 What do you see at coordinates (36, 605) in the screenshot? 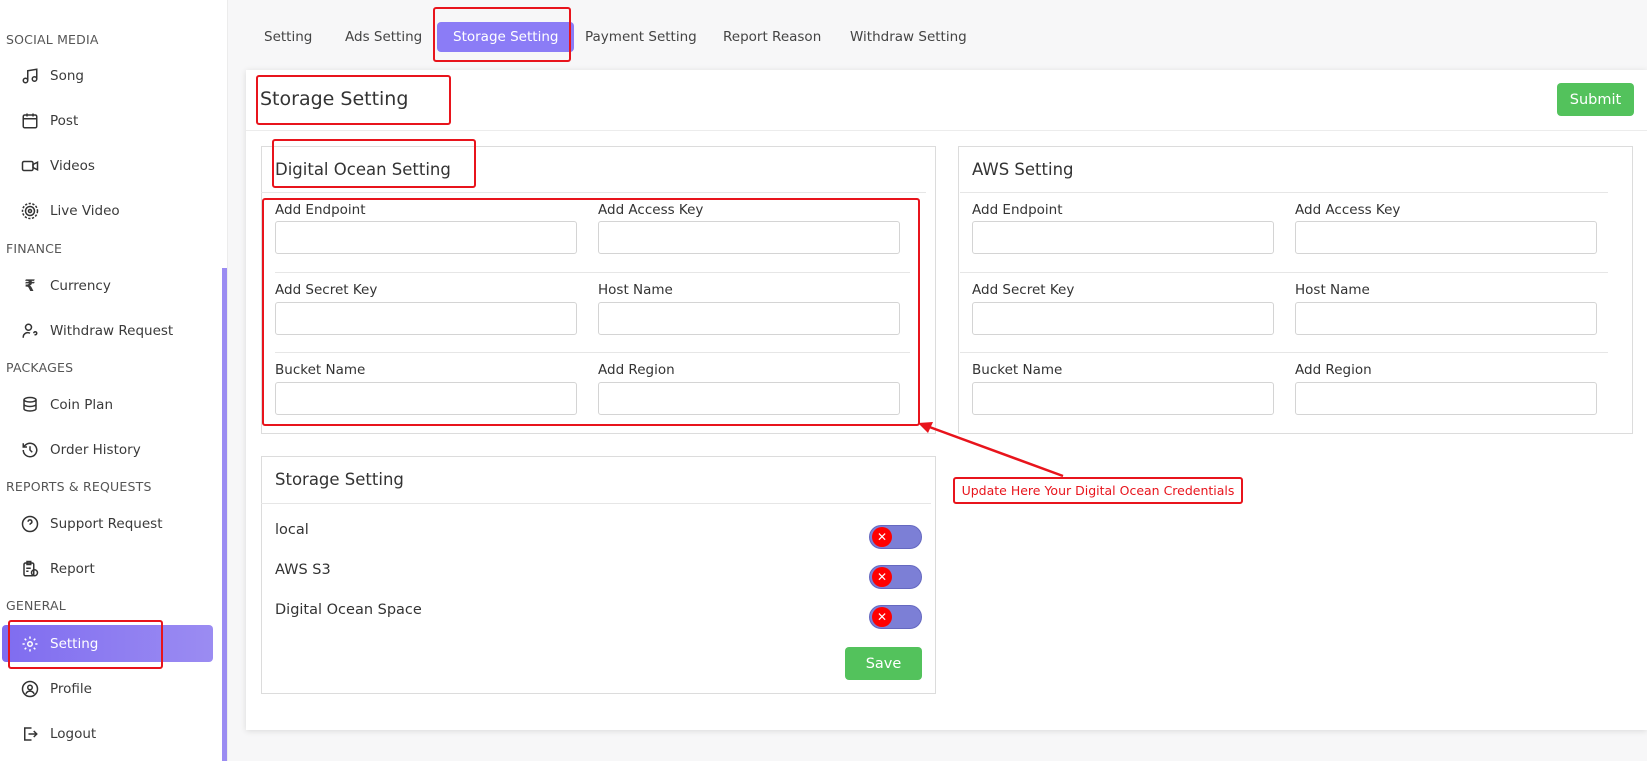
I see `section-title-general: GENERAL` at bounding box center [36, 605].